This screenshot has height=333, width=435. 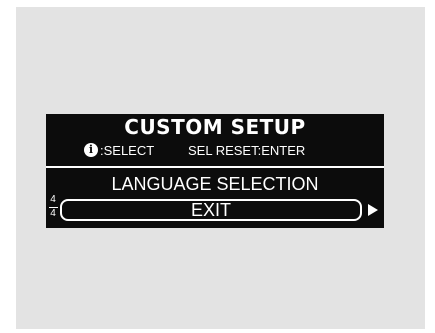 I want to click on arrow-right-icon, so click(x=373, y=210).